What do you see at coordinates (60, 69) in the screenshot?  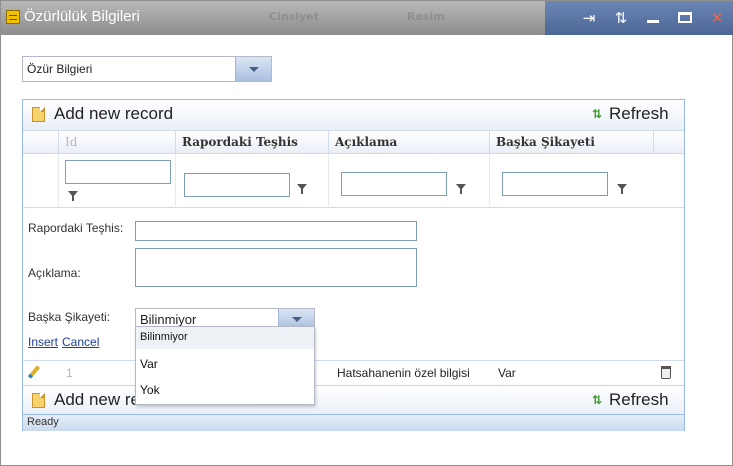 I see `category-select-value: Özür Bilgieri` at bounding box center [60, 69].